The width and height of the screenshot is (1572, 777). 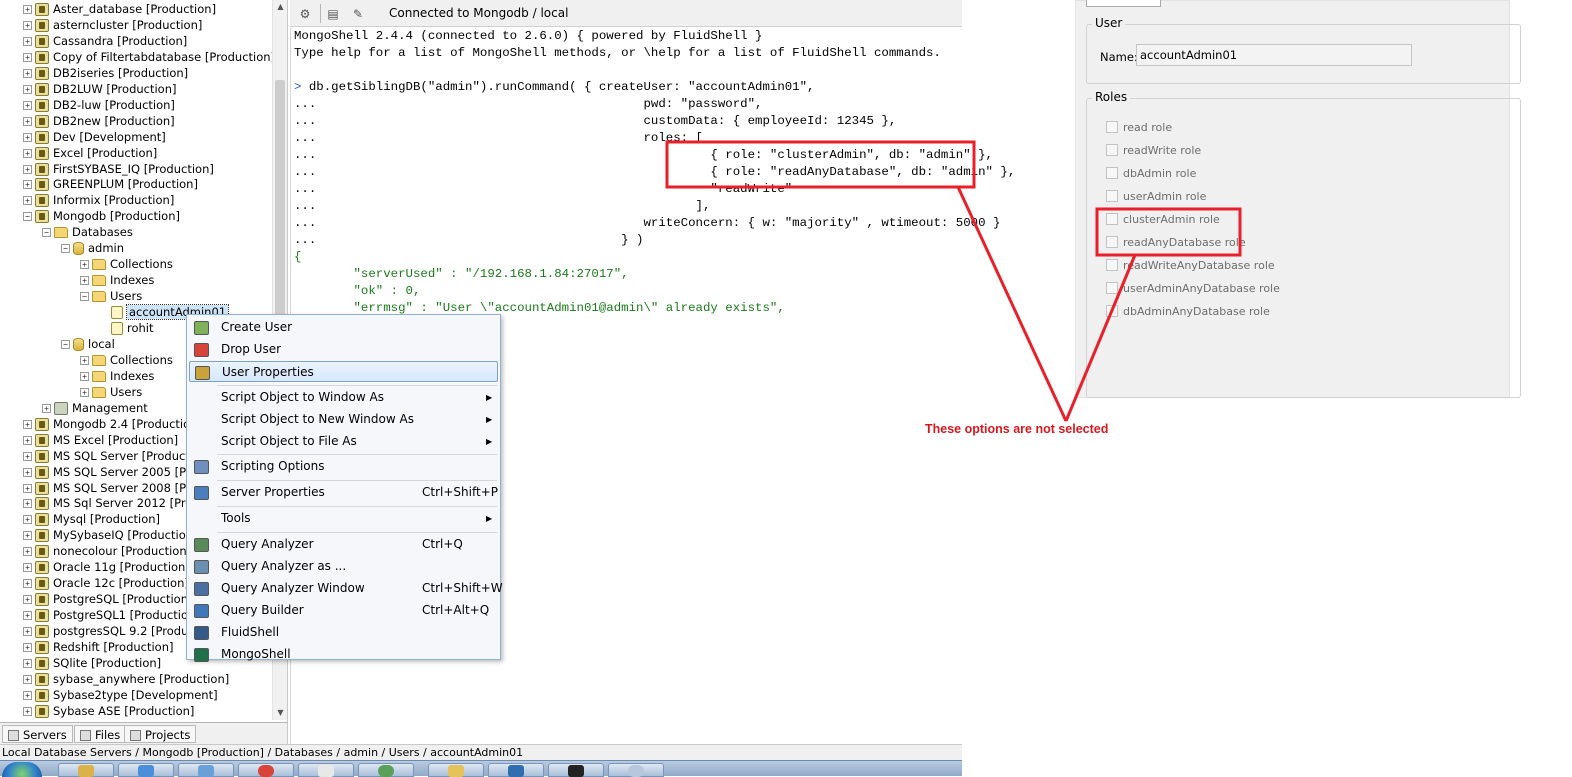 What do you see at coordinates (37, 734) in the screenshot?
I see `tab-servers: Servers` at bounding box center [37, 734].